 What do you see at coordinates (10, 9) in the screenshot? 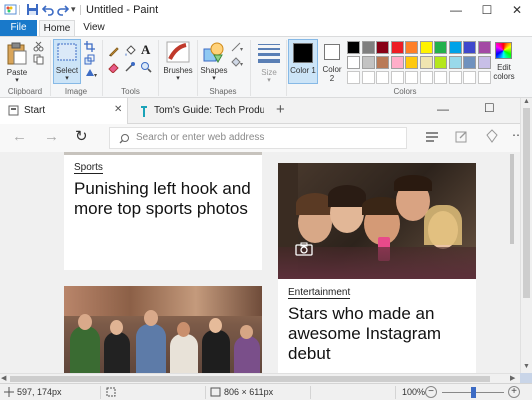
I see `paint-app-icon` at bounding box center [10, 9].